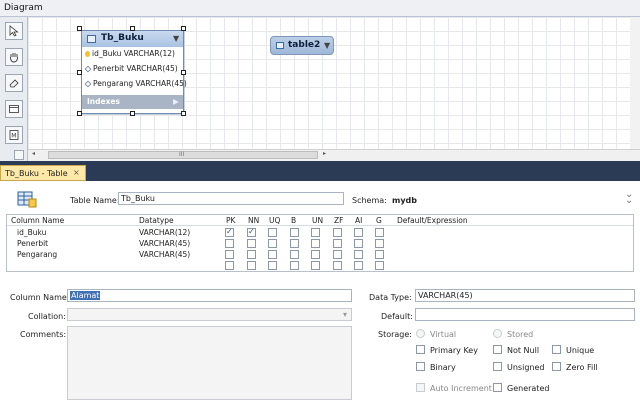  I want to click on expand-arrow-icon: ▶, so click(176, 101).